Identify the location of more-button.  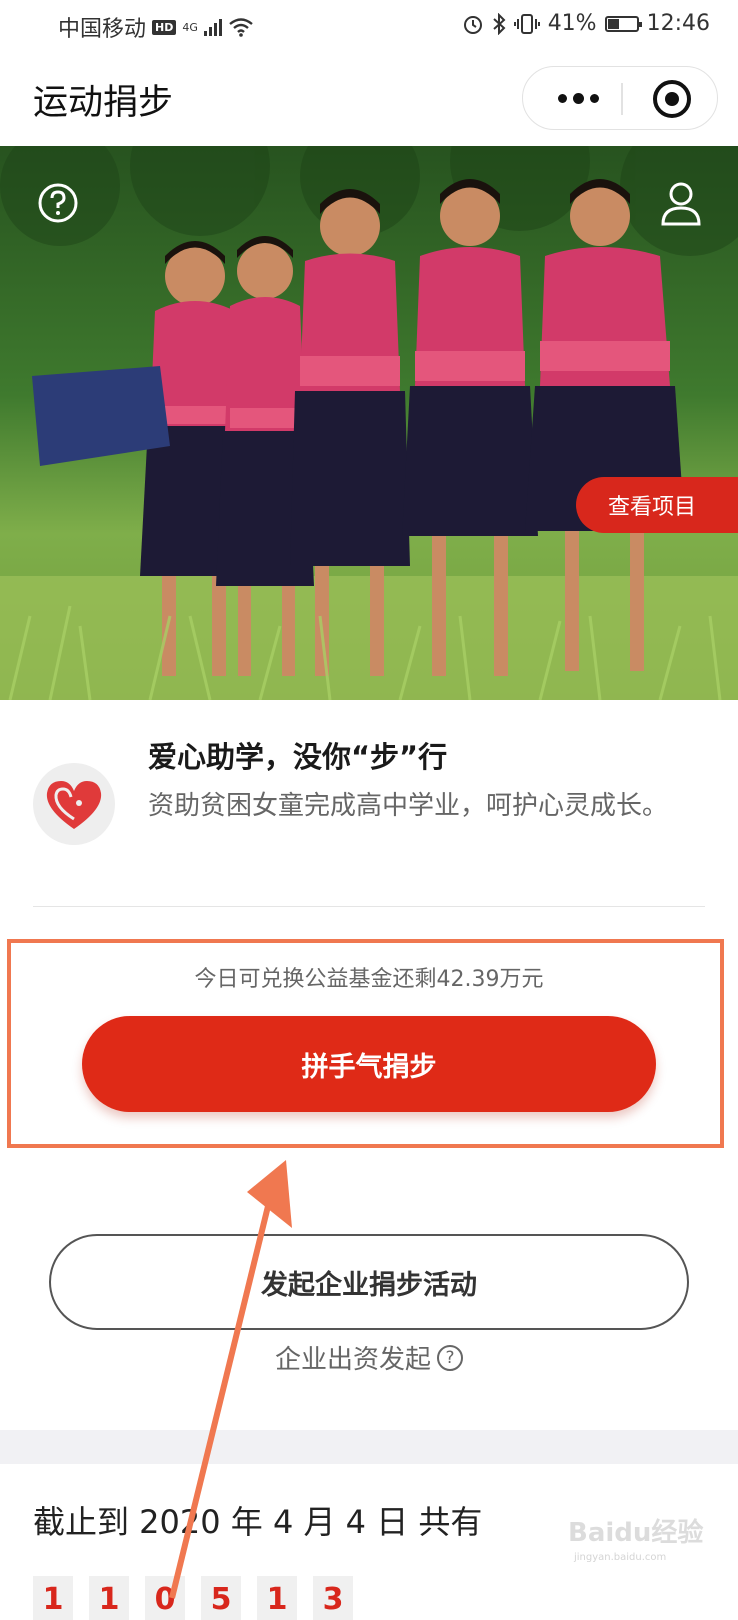
(578, 98).